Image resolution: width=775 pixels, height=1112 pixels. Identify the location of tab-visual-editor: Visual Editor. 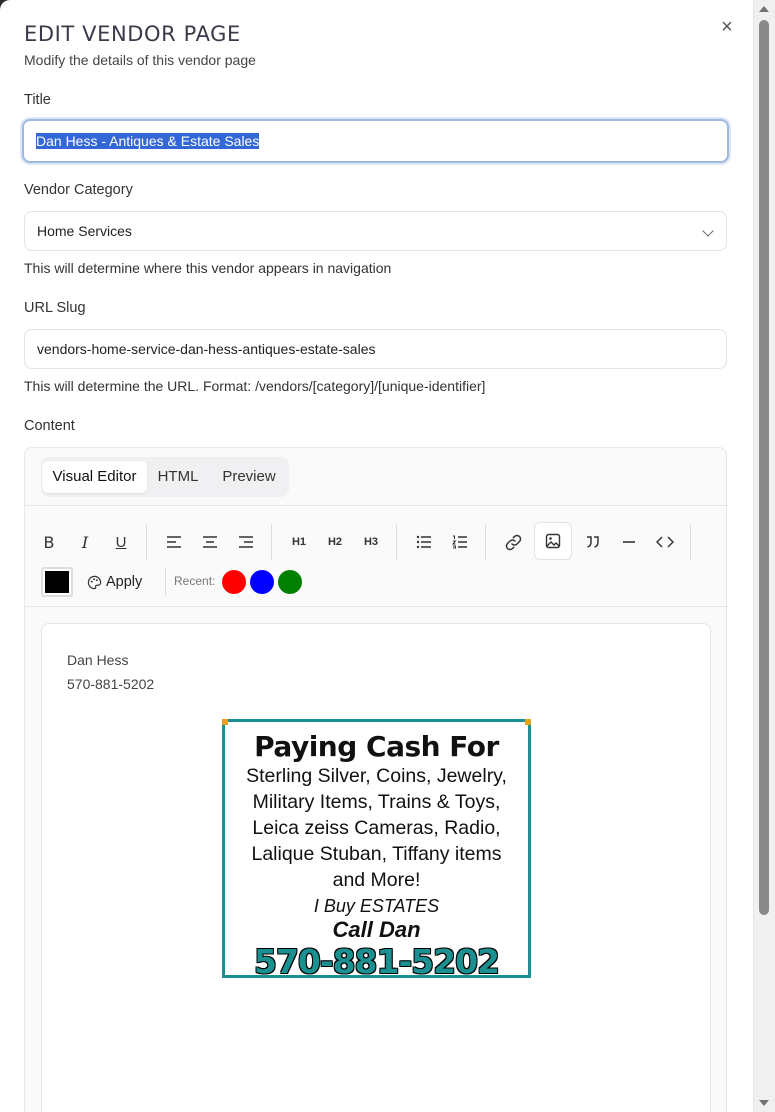
(94, 477).